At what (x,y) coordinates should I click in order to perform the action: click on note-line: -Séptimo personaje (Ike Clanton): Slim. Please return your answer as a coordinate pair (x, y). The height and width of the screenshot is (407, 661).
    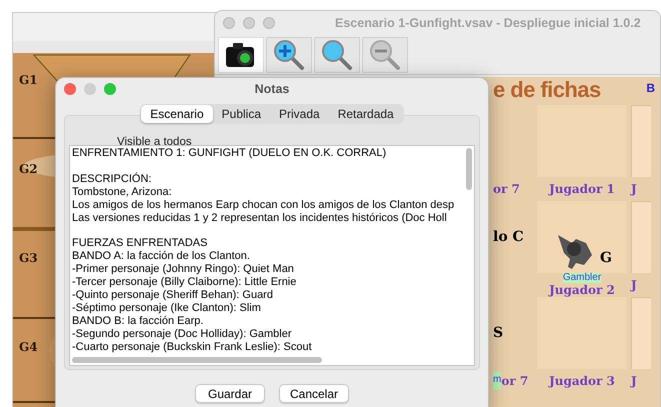
    Looking at the image, I should click on (167, 308).